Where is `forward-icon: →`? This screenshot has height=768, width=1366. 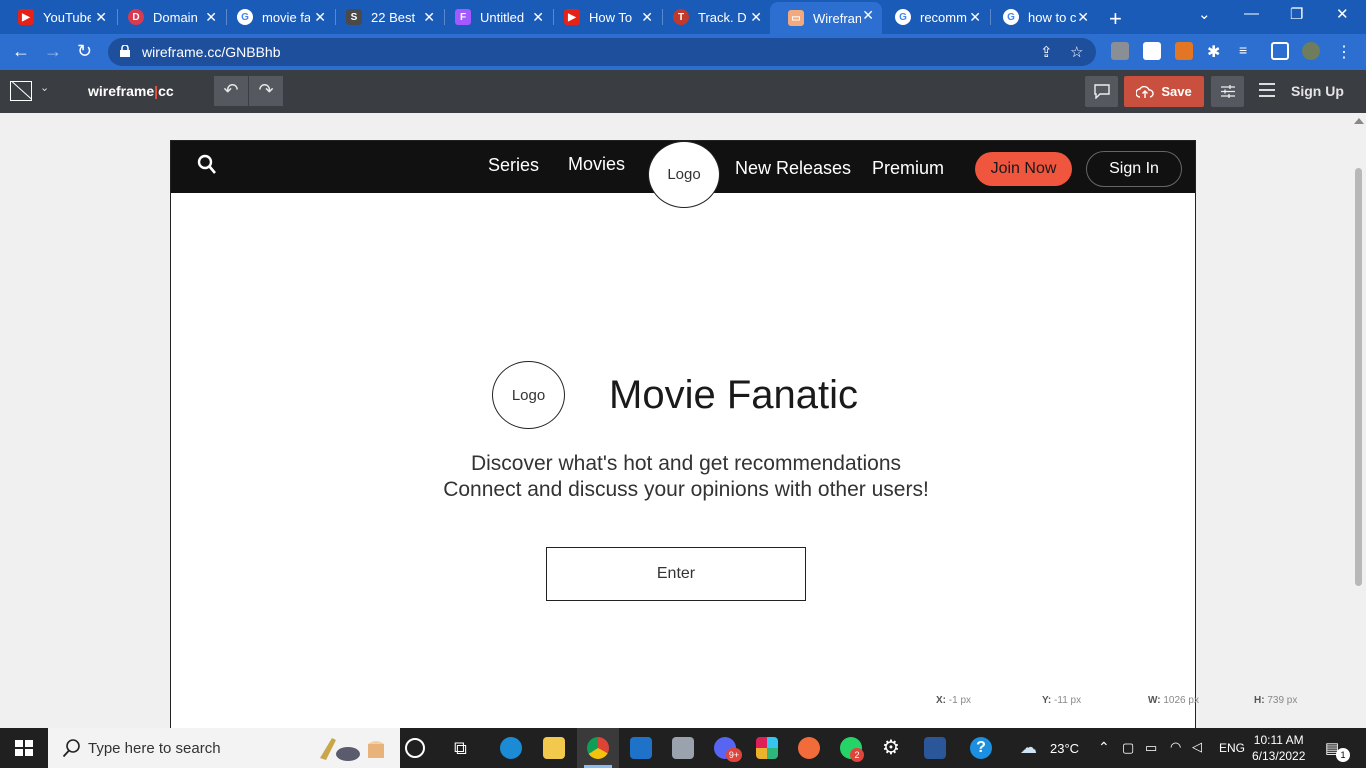
forward-icon: → is located at coordinates (53, 51).